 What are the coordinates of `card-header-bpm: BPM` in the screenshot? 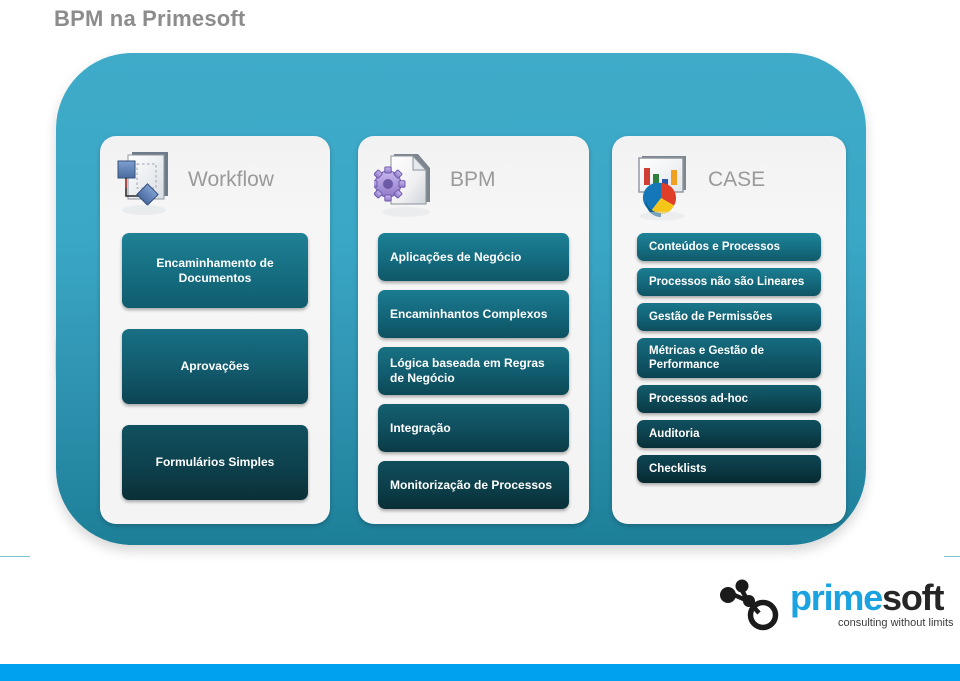 It's located at (473, 184).